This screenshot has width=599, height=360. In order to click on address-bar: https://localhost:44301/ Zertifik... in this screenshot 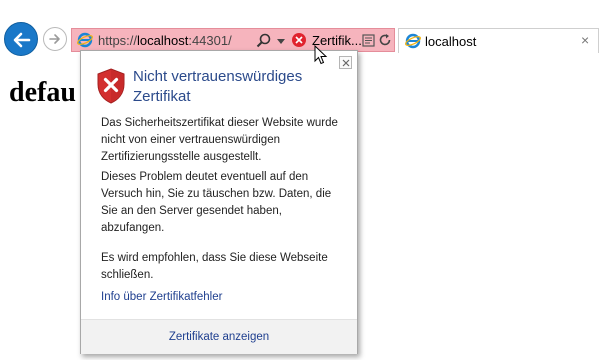, I will do `click(233, 40)`.